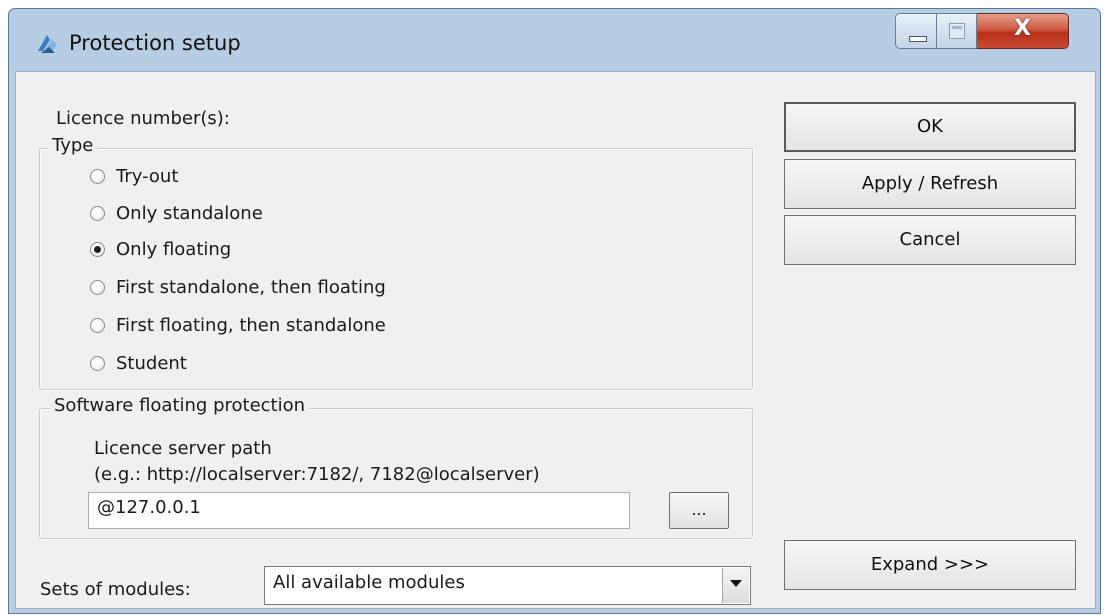  I want to click on ok-button: OK, so click(930, 127).